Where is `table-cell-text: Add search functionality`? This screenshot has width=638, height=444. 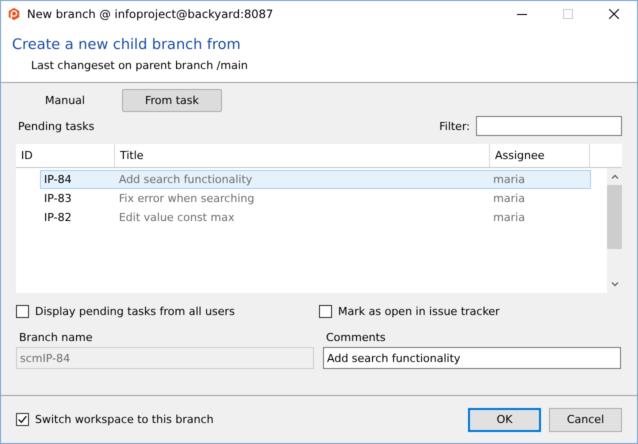 table-cell-text: Add search functionality is located at coordinates (186, 179).